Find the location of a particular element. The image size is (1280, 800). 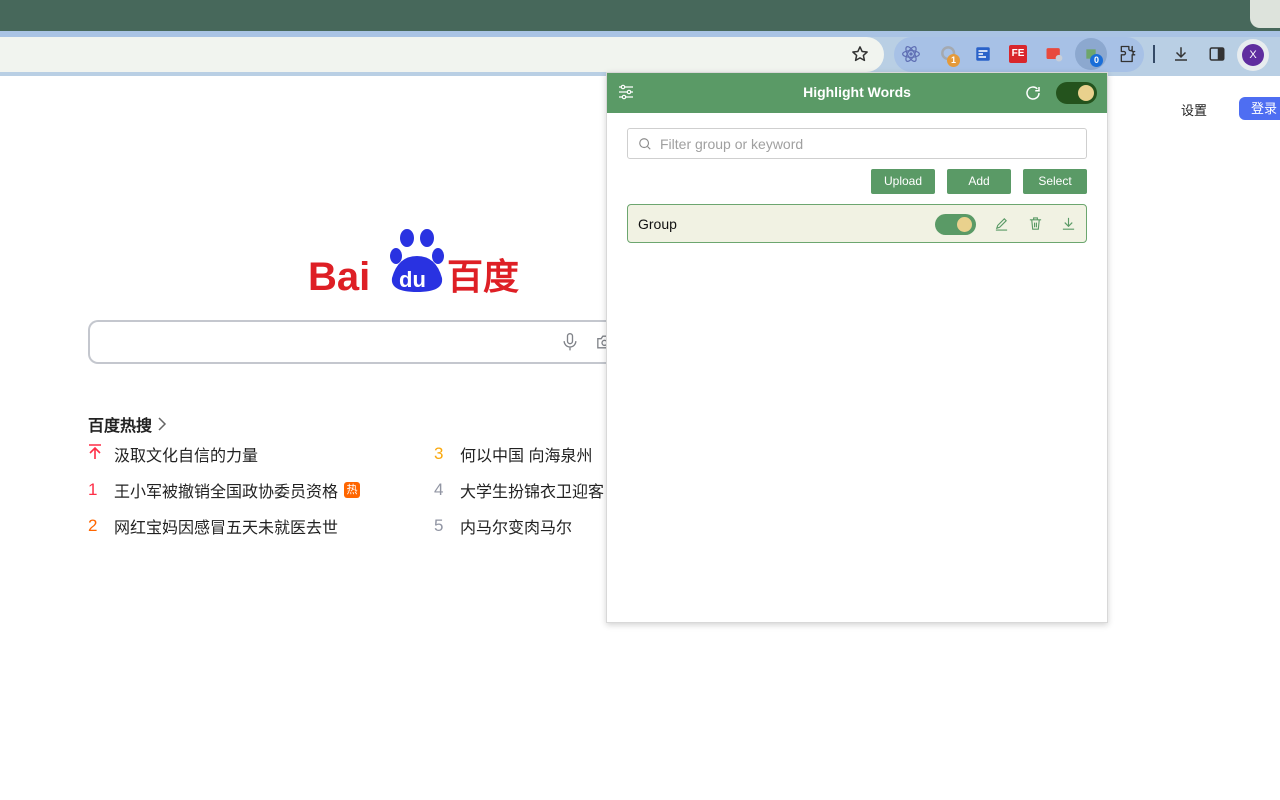

hot-search-item-title: 汲取文化自信的力量 is located at coordinates (186, 454).